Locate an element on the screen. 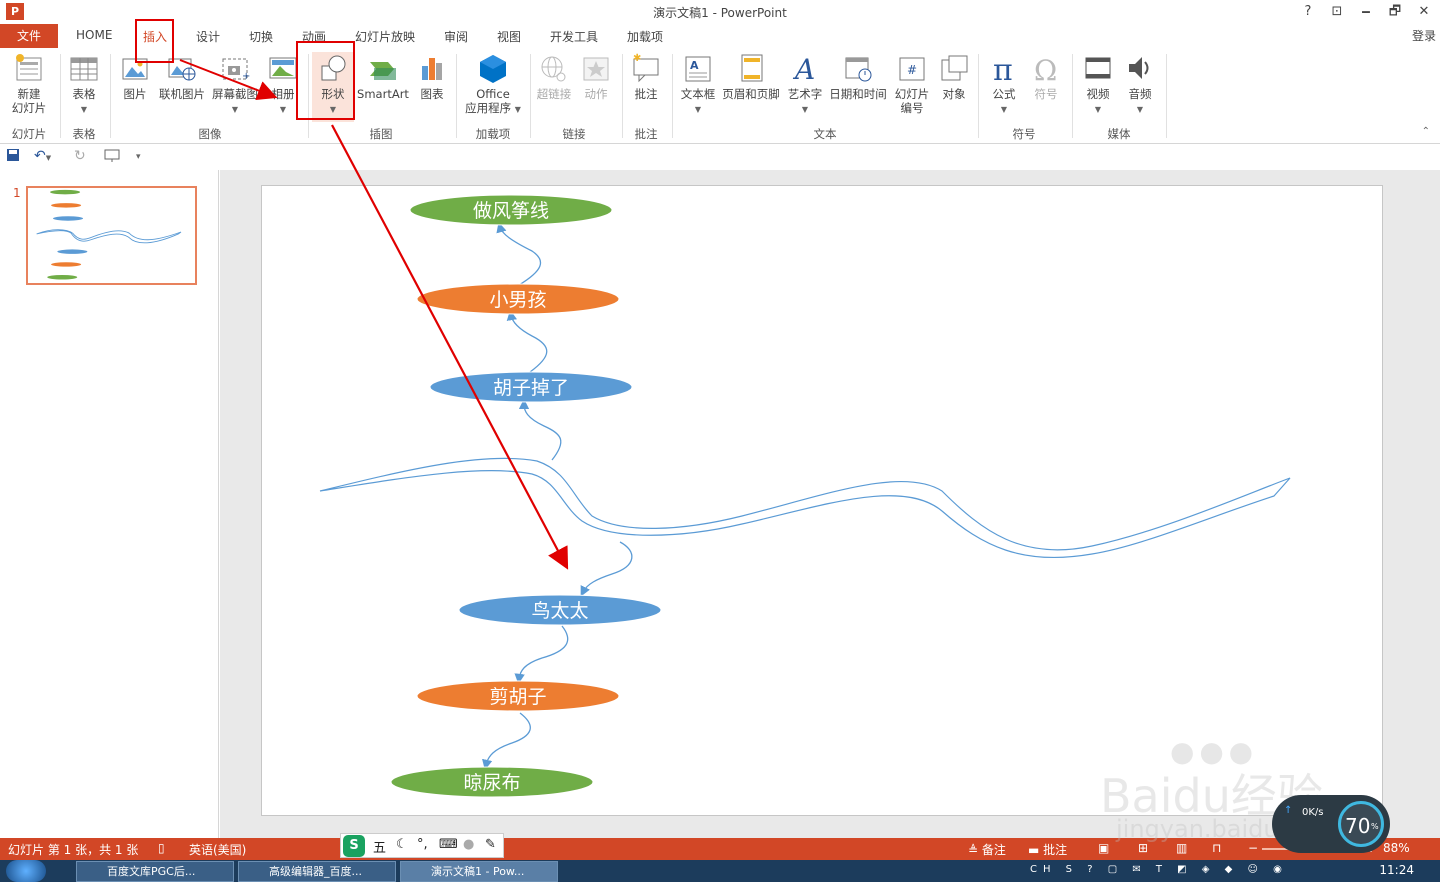 Image resolution: width=1440 pixels, height=882 pixels. story-node: 胡子掉了 is located at coordinates (531, 387).